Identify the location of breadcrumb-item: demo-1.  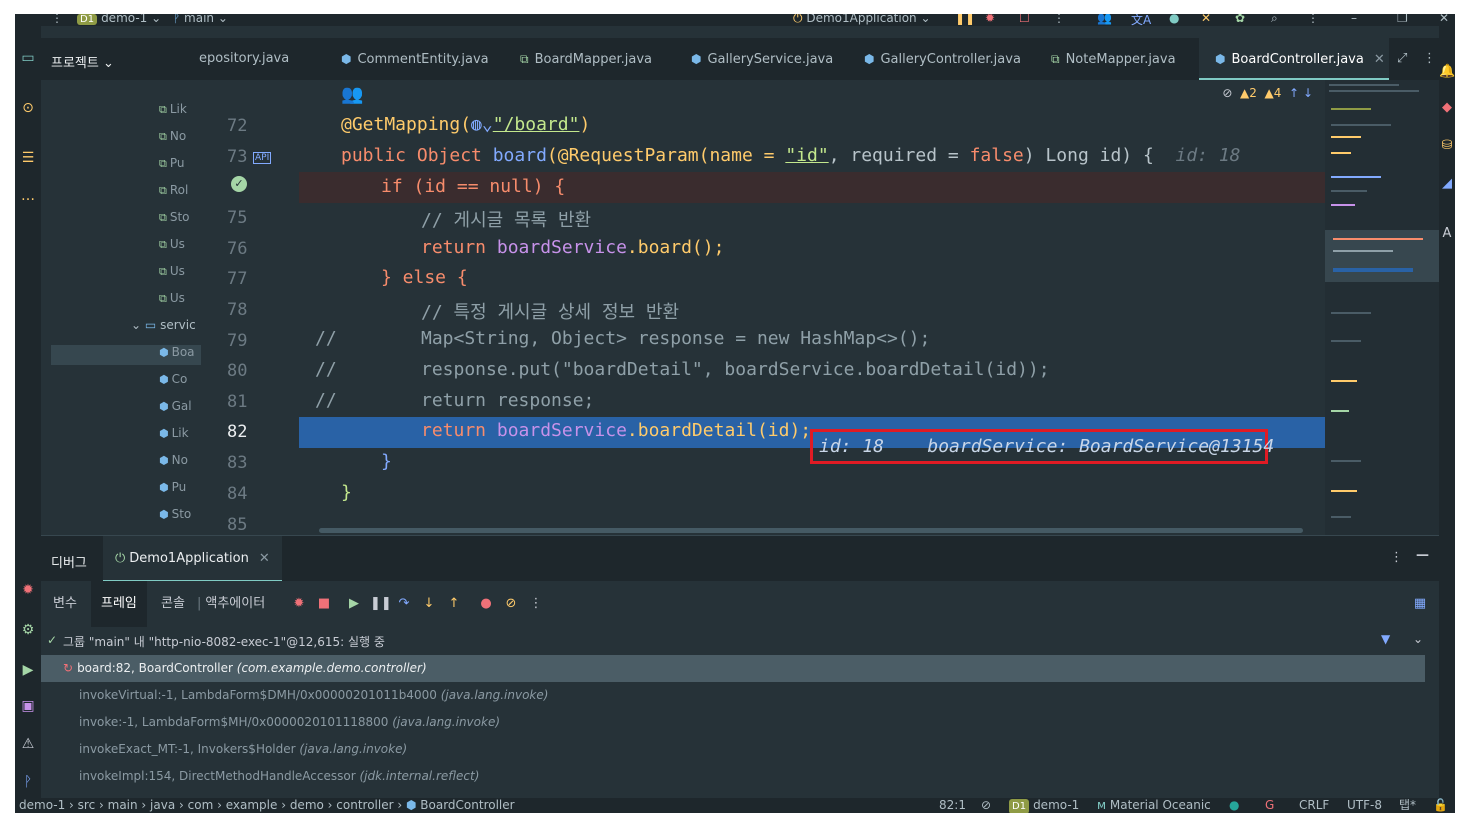
(42, 805).